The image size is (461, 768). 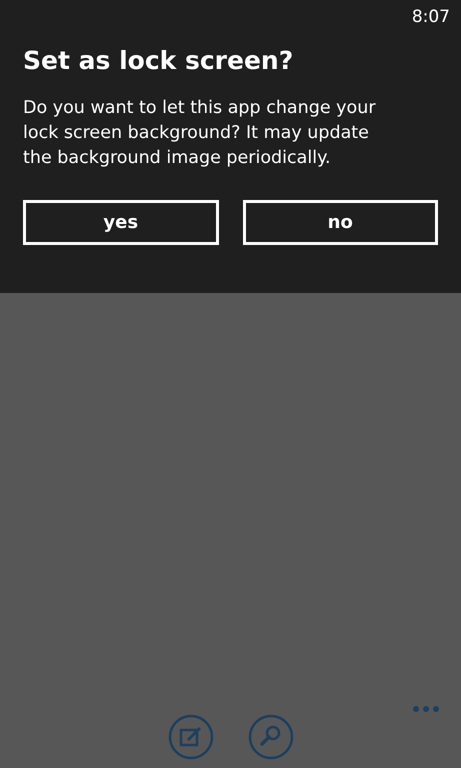 I want to click on dialog-message: Do you want to let this app change your lock screen background? It may update the background image periodically., so click(x=200, y=133).